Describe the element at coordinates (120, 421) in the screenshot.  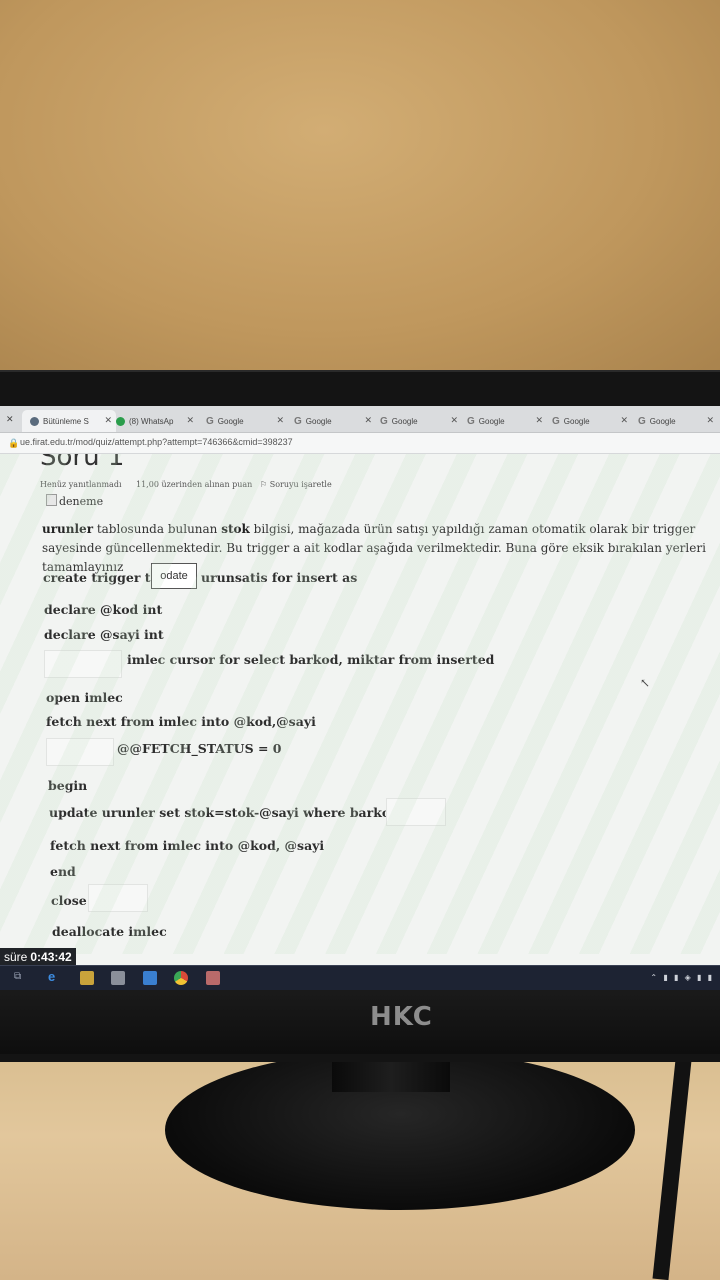
I see `whatsapp-favicon-icon` at that location.